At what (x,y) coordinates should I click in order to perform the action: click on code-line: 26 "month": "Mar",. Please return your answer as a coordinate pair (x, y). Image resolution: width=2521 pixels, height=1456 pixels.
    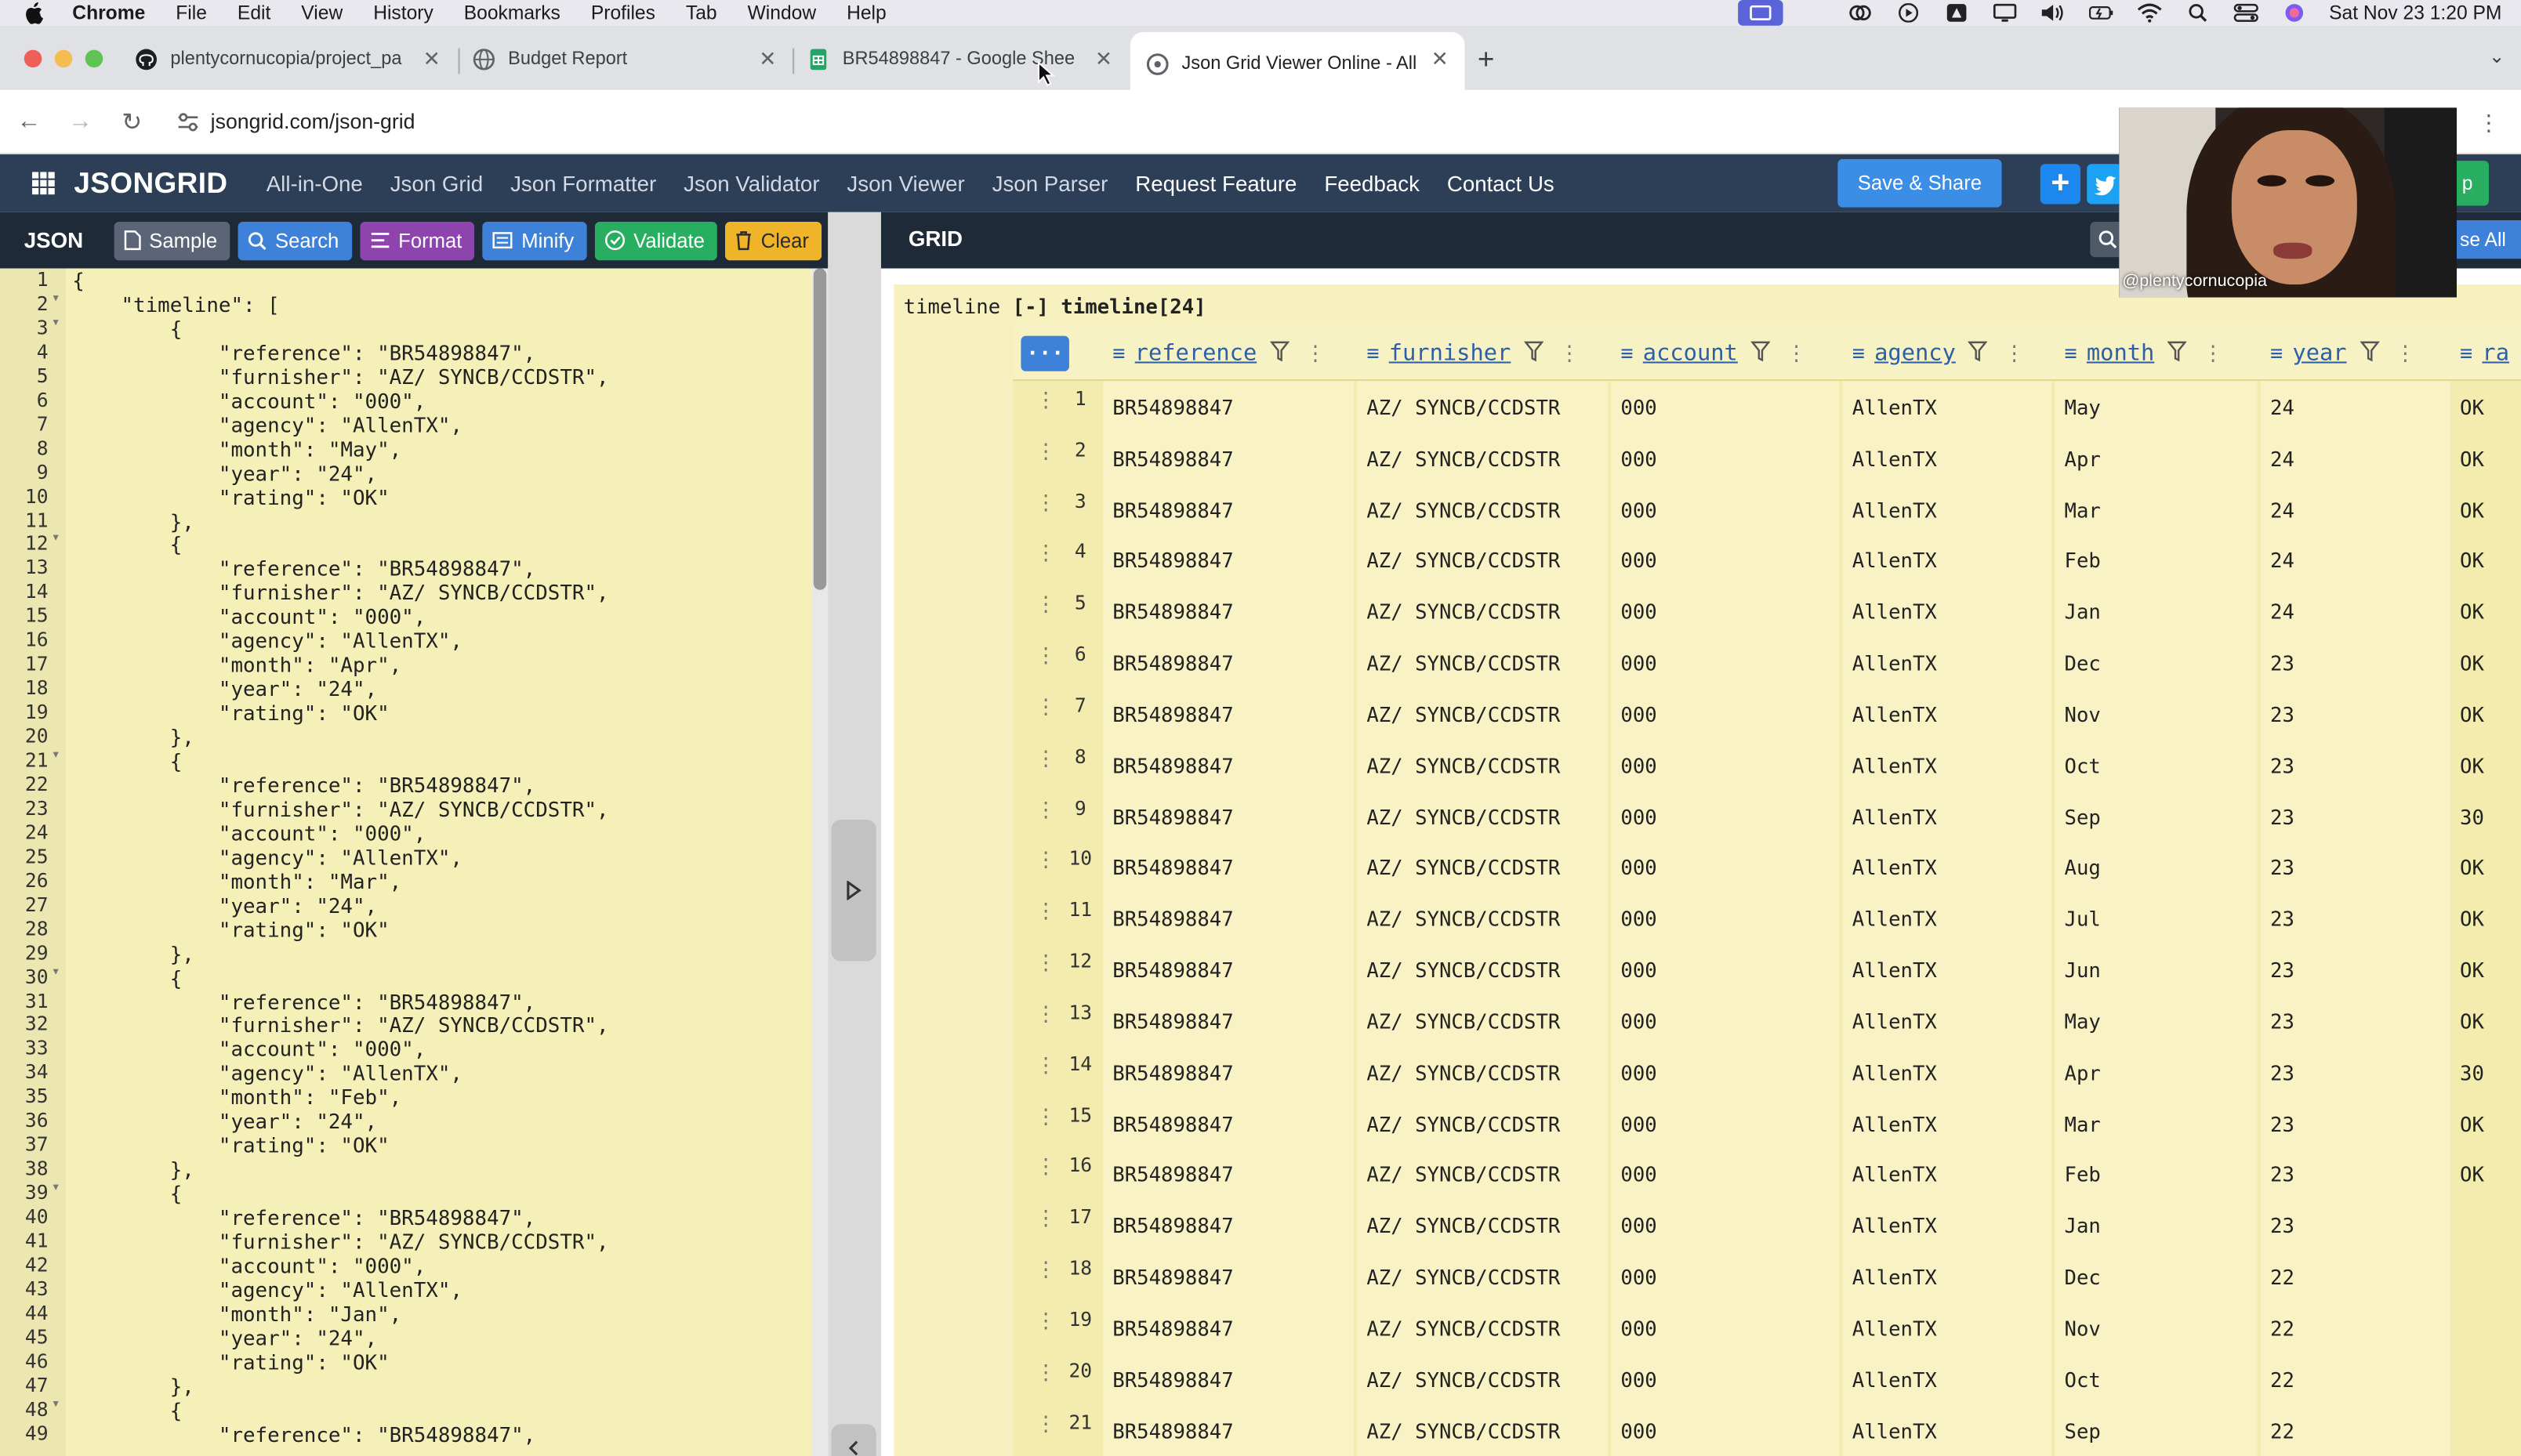
    Looking at the image, I should click on (406, 881).